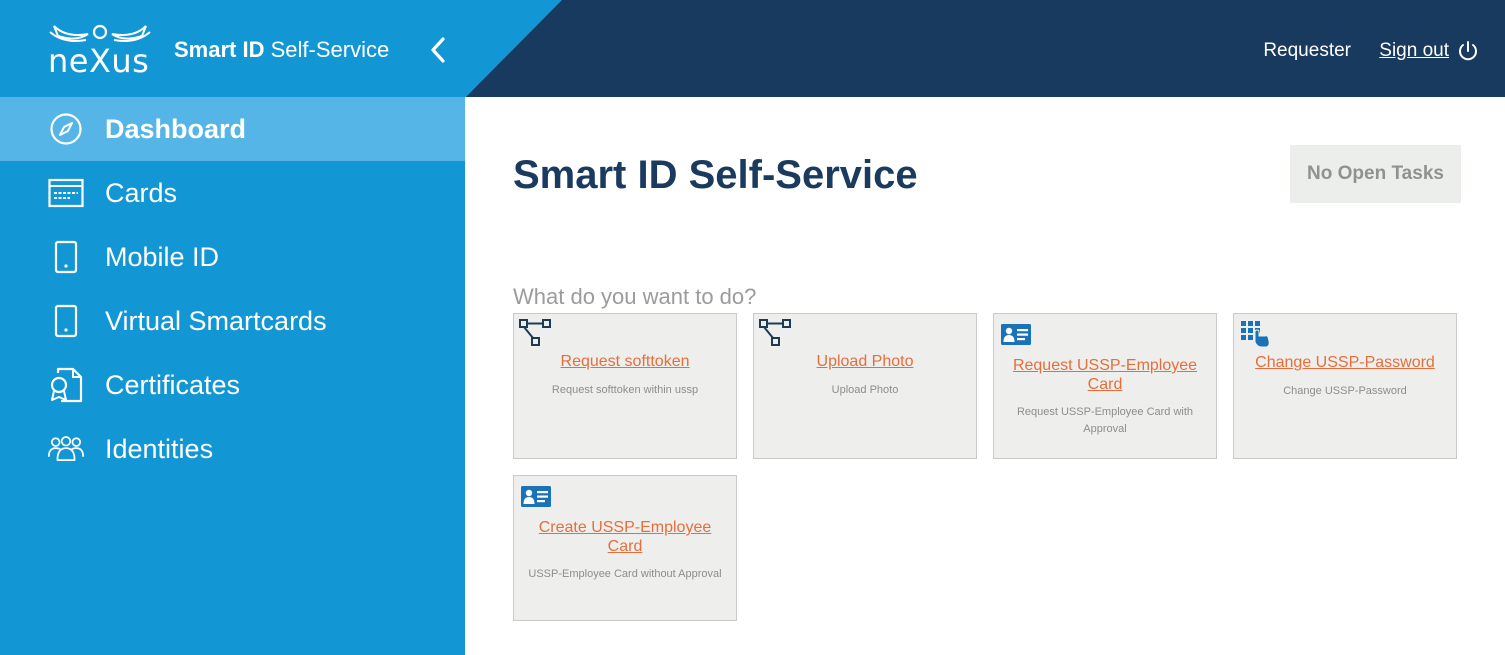 The image size is (1505, 655). Describe the element at coordinates (66, 193) in the screenshot. I see `card-icon` at that location.